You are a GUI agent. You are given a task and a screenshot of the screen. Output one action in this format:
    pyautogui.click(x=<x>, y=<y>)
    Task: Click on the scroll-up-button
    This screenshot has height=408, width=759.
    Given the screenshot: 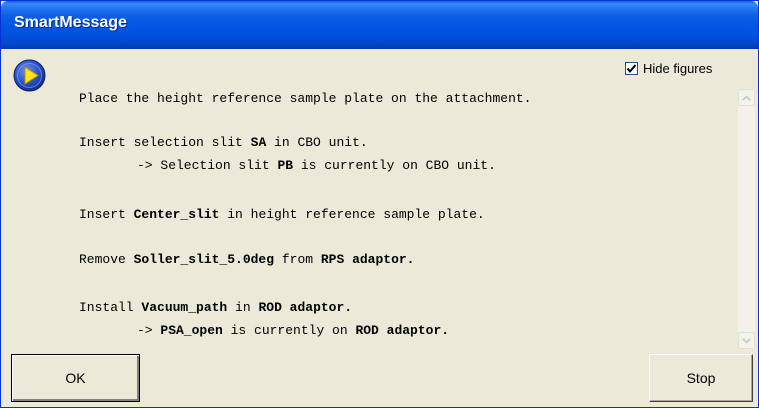 What is the action you would take?
    pyautogui.click(x=746, y=97)
    